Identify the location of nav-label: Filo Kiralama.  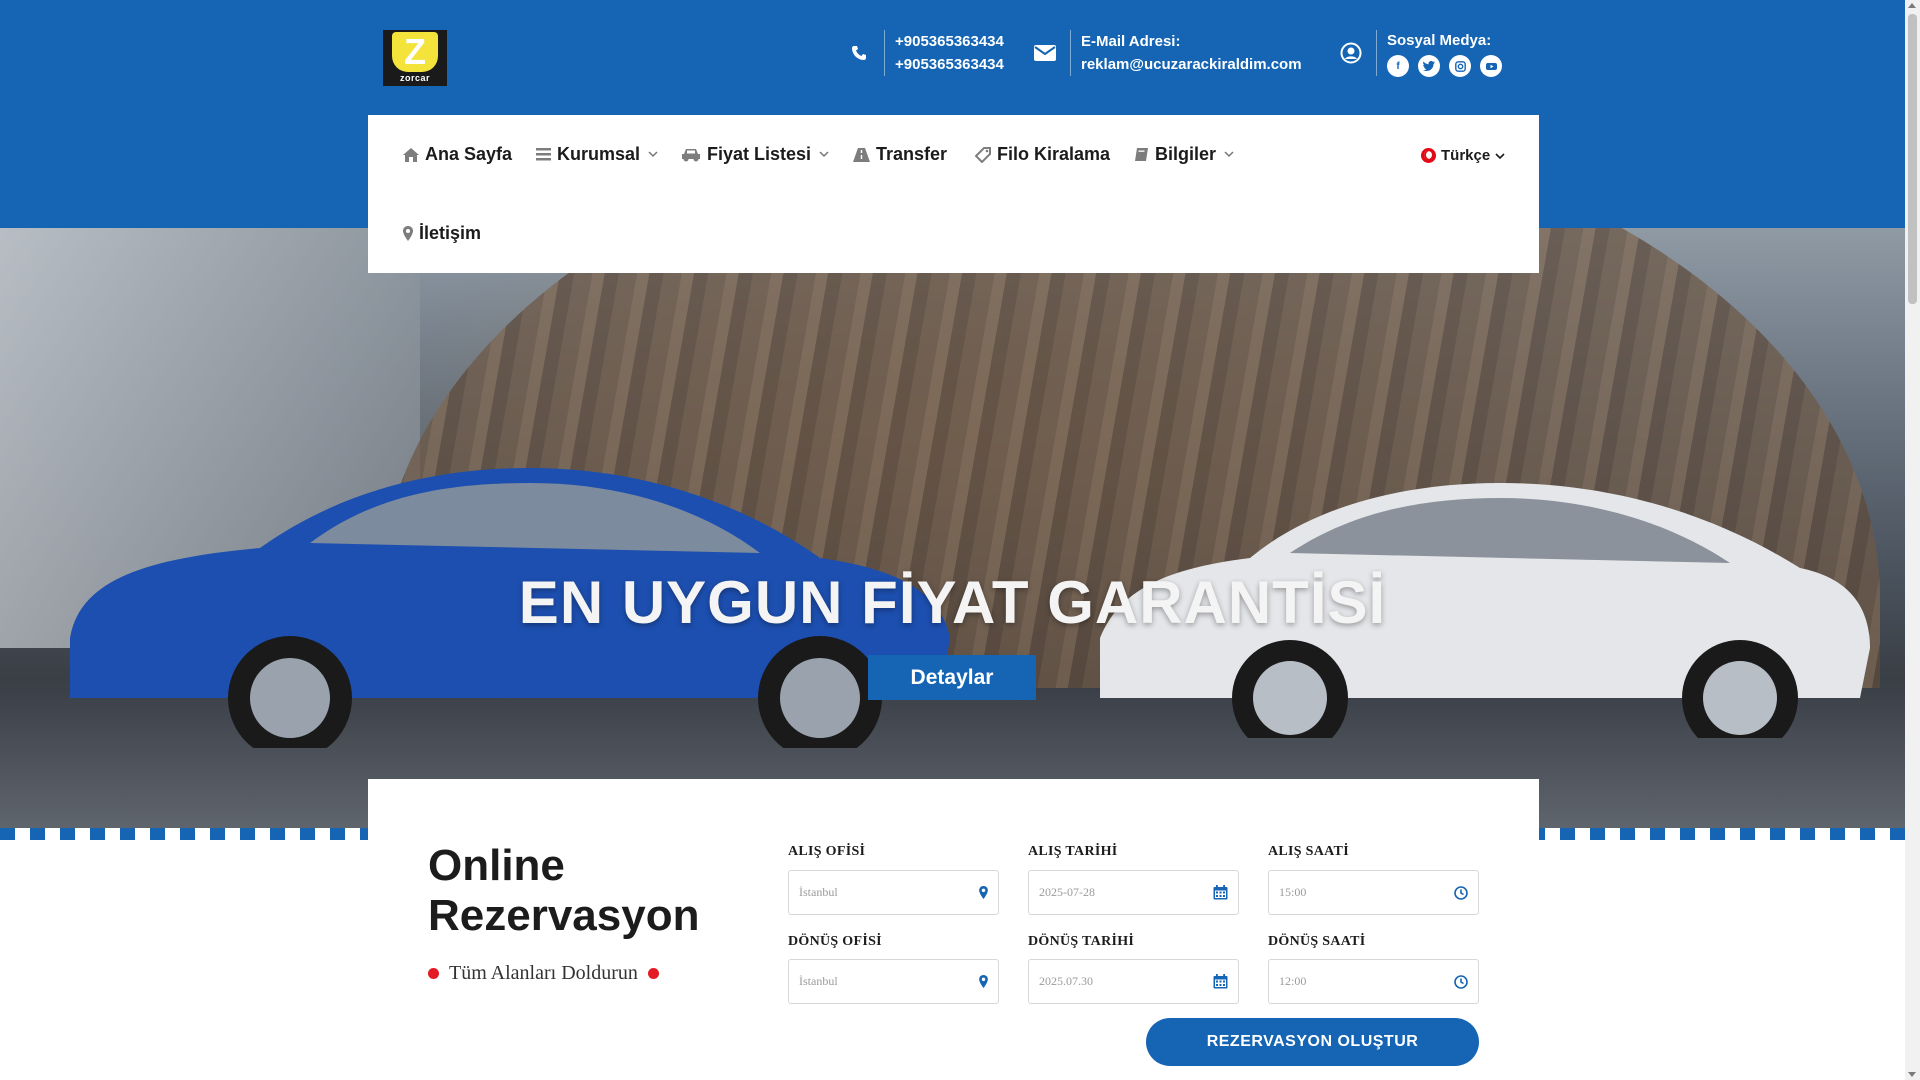
(1054, 154).